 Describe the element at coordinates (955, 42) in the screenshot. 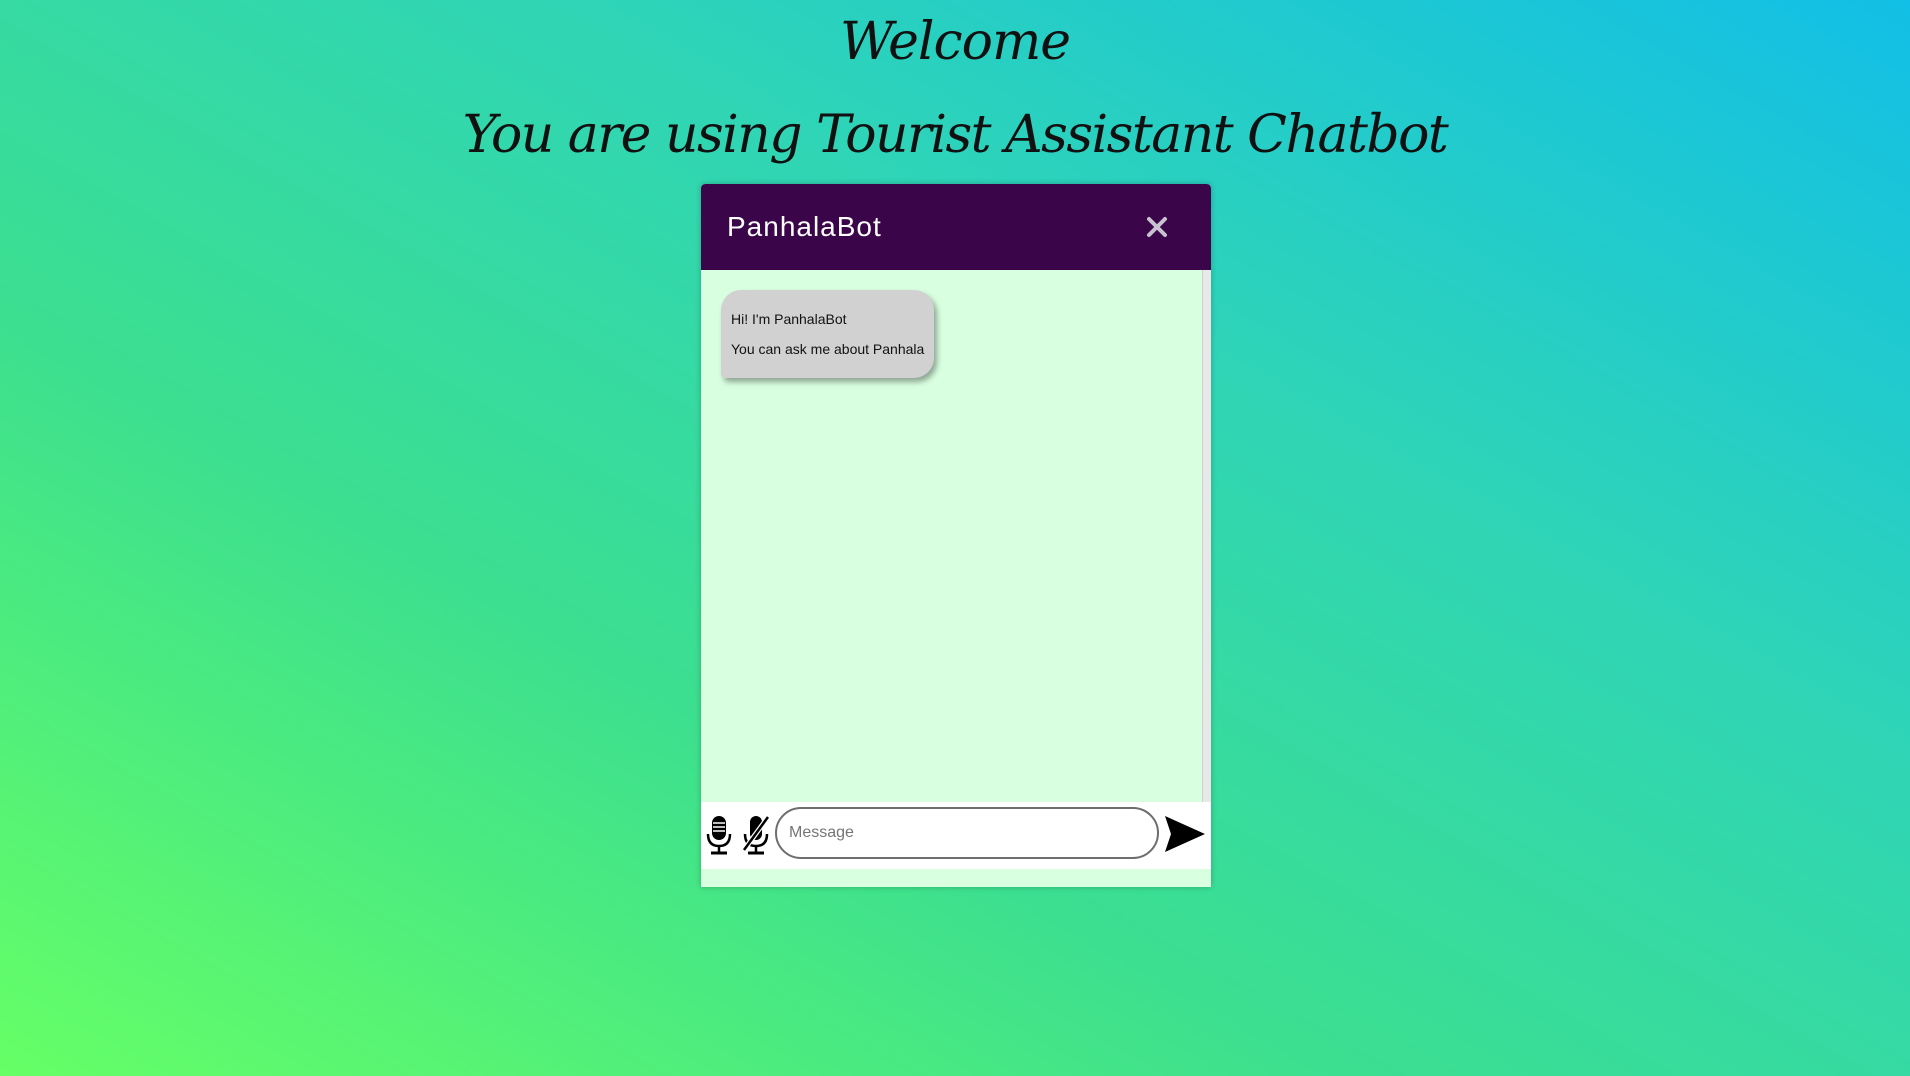

I see `welcome-heading: Welcome` at that location.